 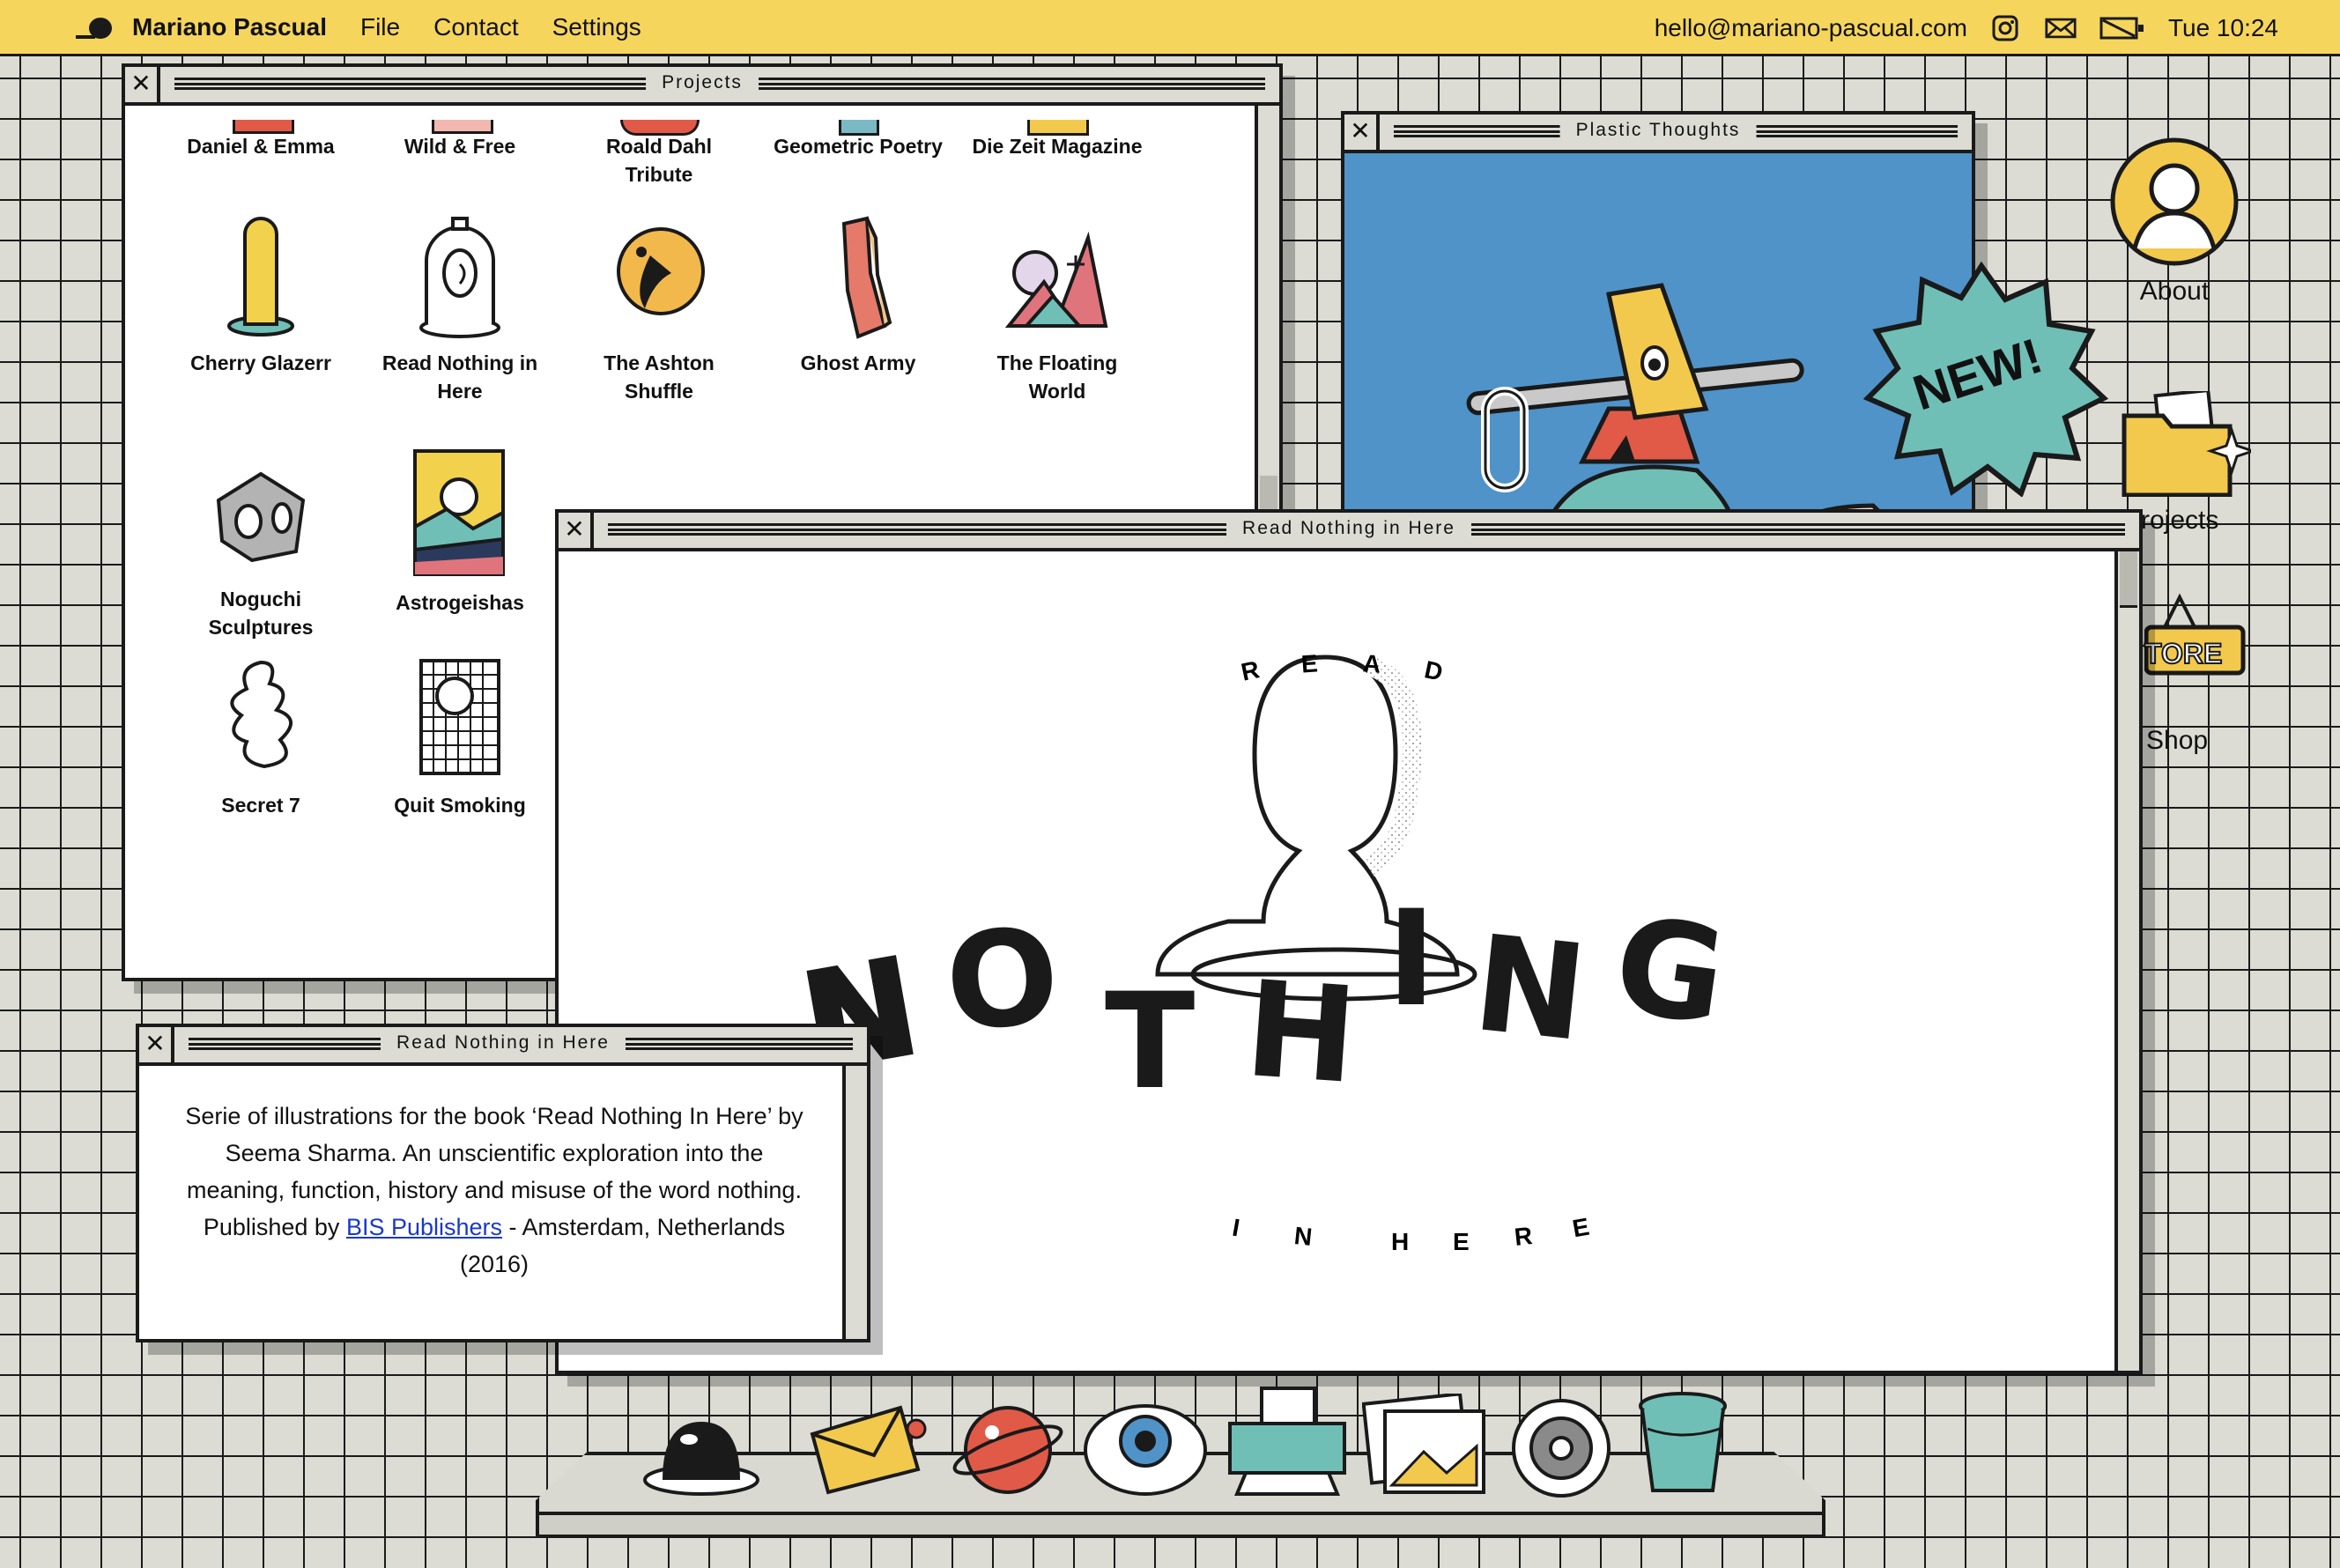 I want to click on store-sign-text: TORE, so click(x=2183, y=653).